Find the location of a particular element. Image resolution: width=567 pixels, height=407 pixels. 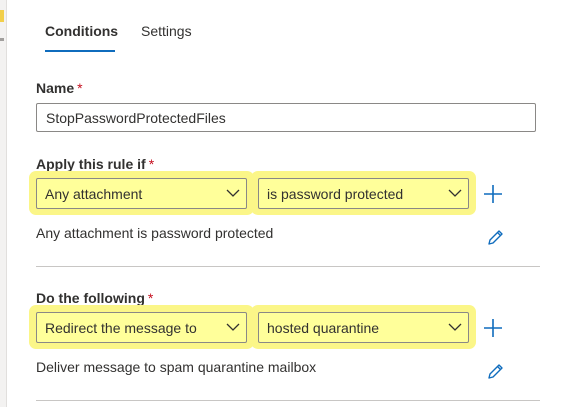

active-tab-indicator is located at coordinates (80, 51).